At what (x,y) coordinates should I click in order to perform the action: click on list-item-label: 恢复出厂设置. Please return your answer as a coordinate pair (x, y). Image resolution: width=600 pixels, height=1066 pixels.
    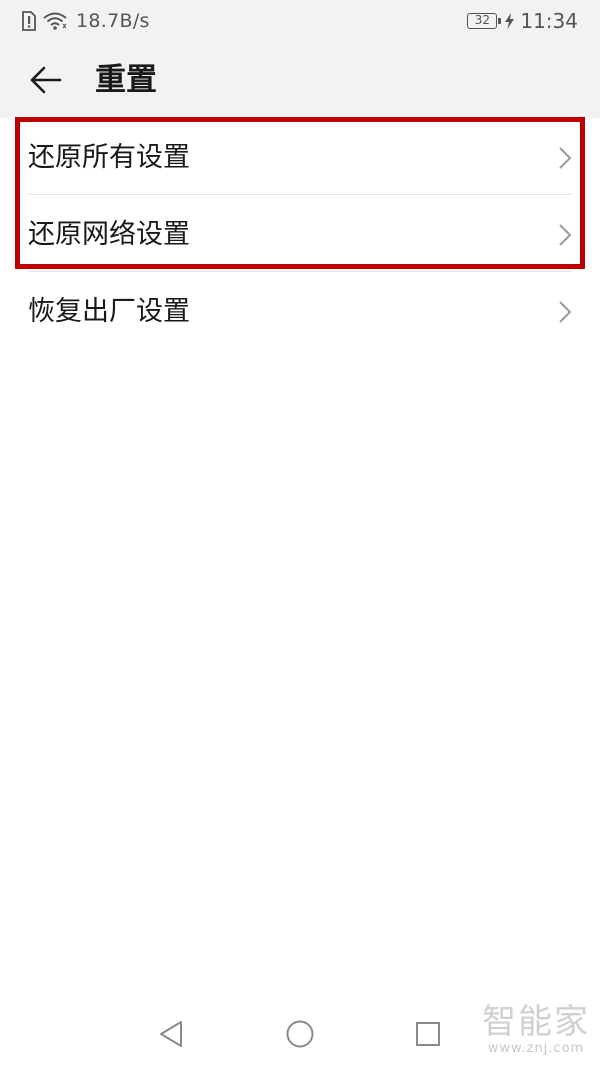
    Looking at the image, I should click on (109, 311).